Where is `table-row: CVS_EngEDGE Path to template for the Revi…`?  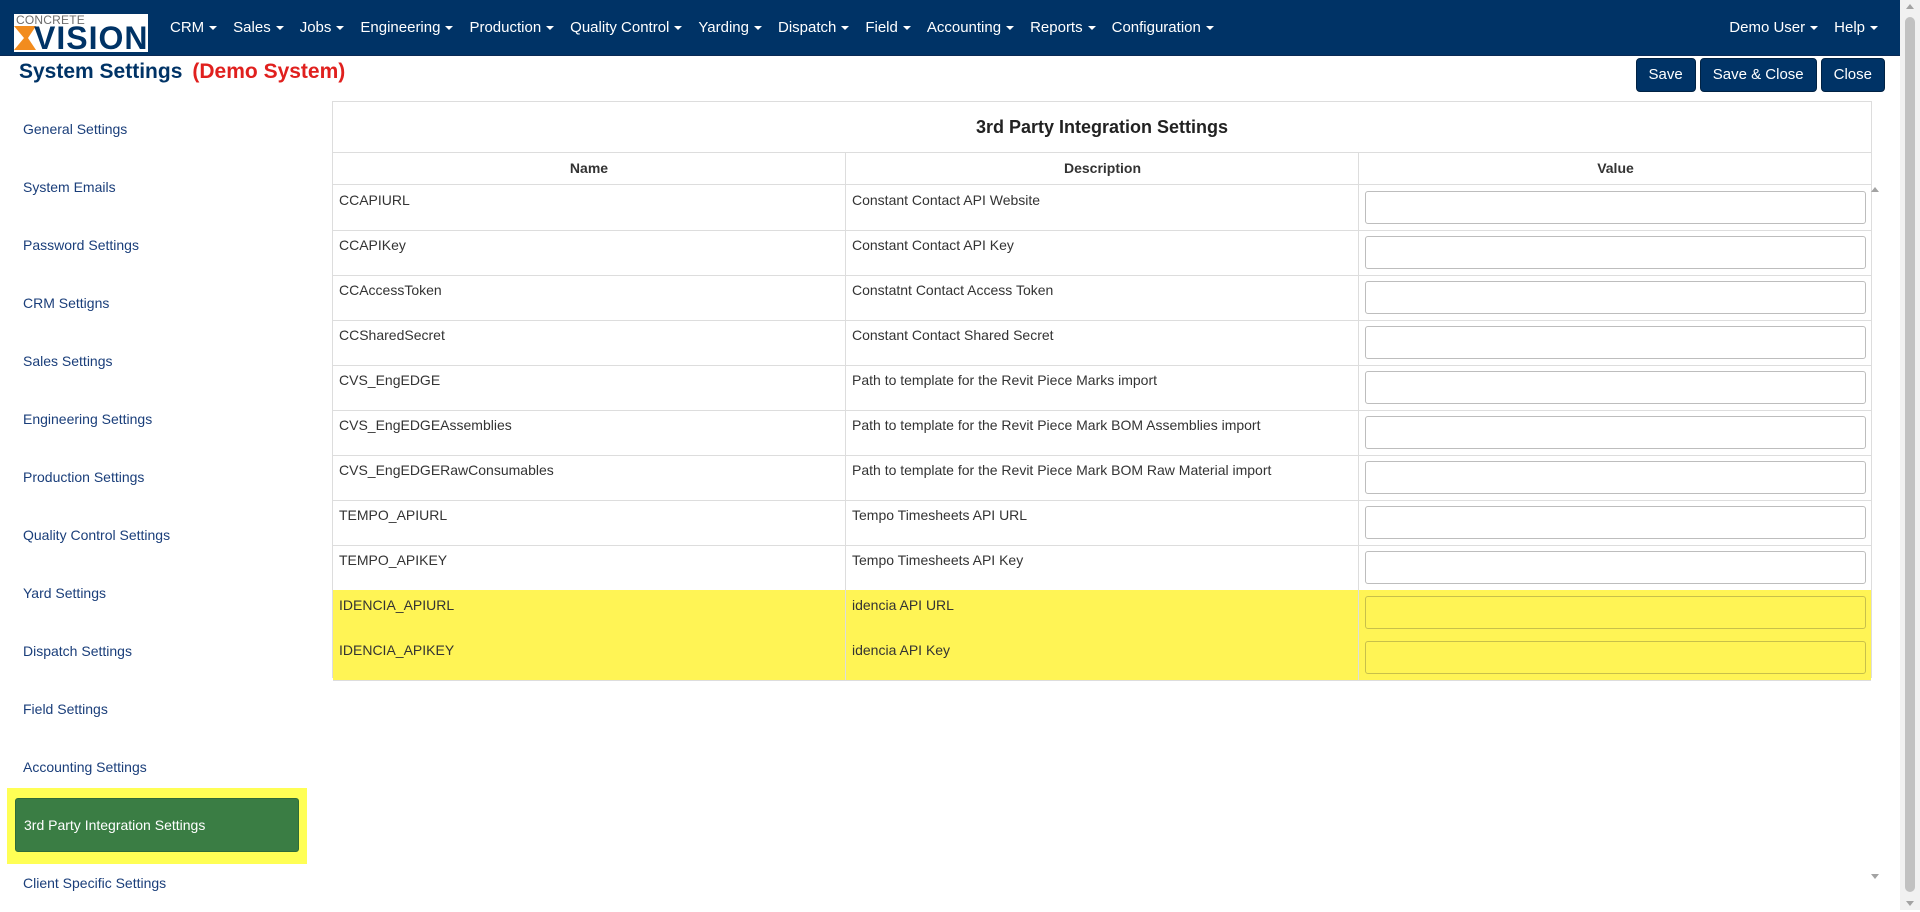 table-row: CVS_EngEDGE Path to template for the Revi… is located at coordinates (1102, 388).